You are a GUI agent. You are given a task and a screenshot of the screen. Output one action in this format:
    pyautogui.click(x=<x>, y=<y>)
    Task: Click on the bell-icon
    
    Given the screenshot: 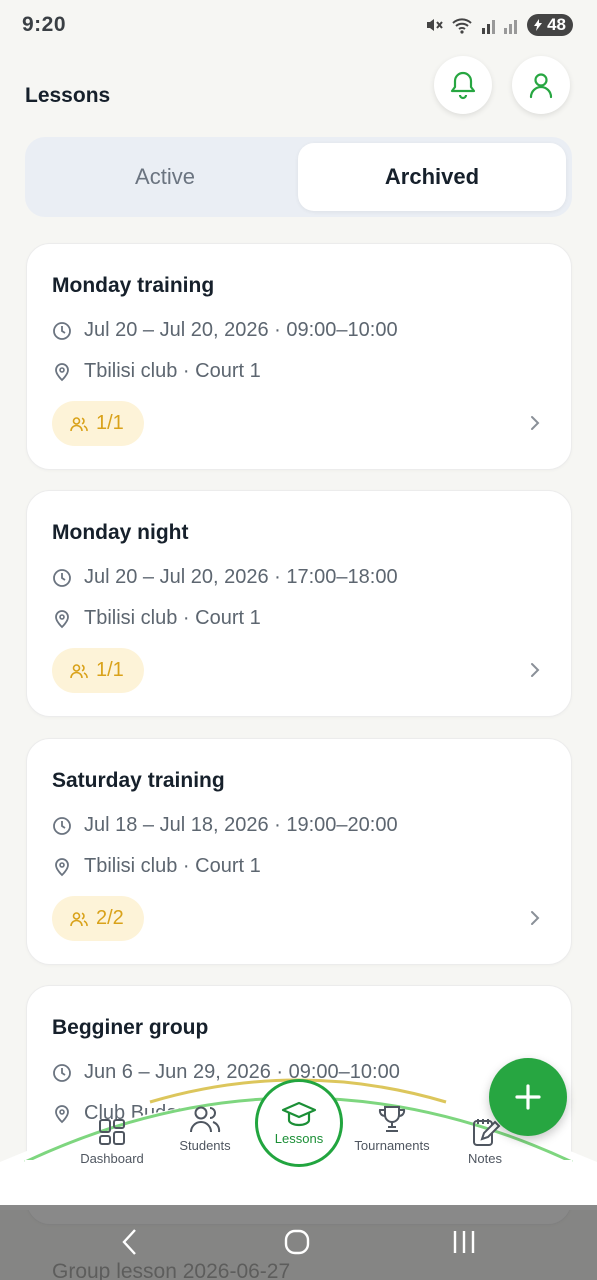 What is the action you would take?
    pyautogui.click(x=463, y=85)
    